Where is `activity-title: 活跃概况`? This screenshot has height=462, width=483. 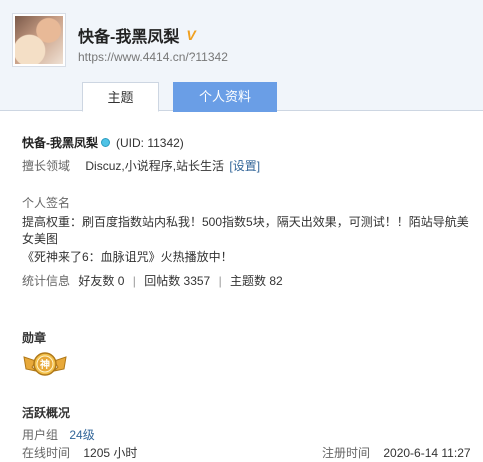
activity-title: 活跃概况 is located at coordinates (46, 413).